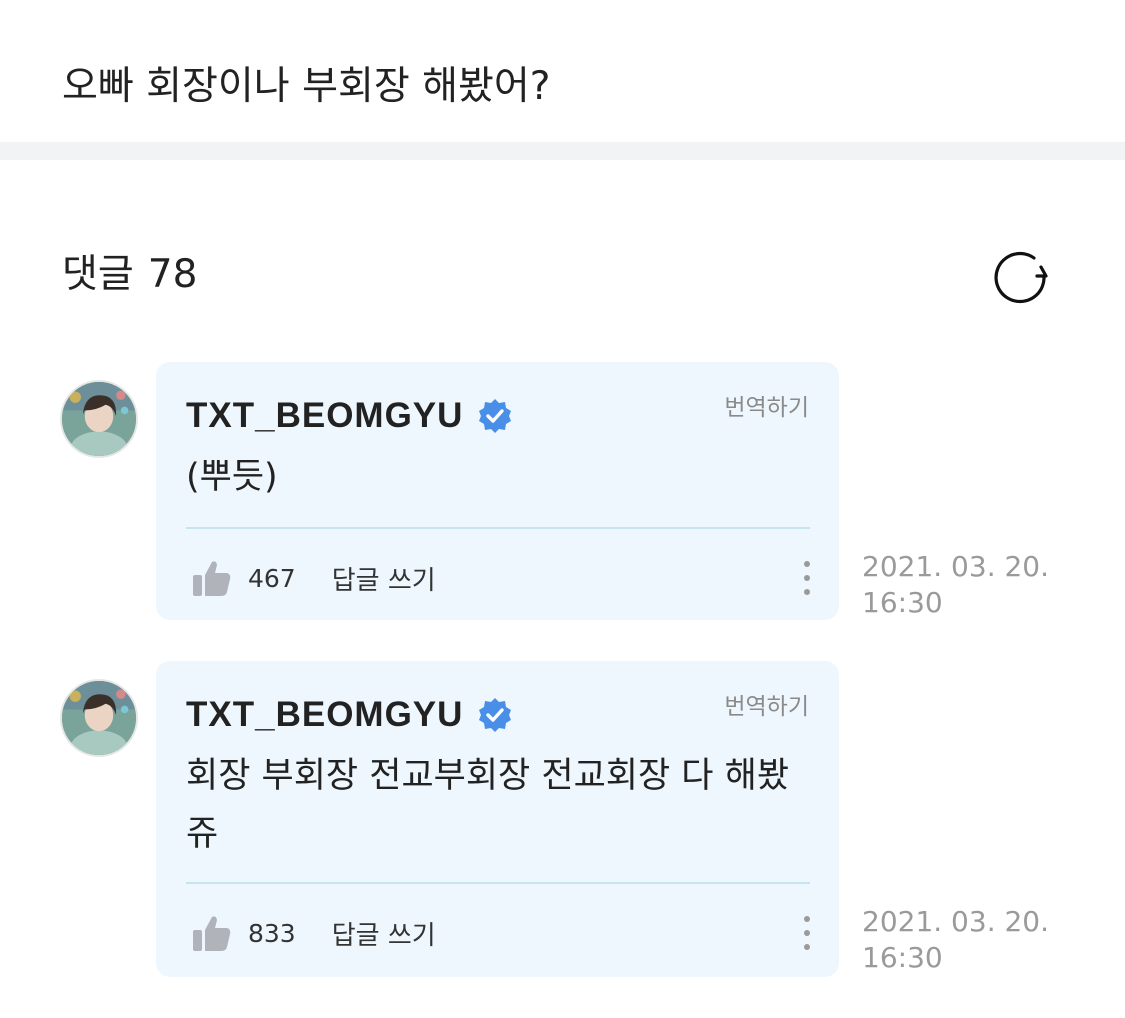 This screenshot has width=1125, height=1018. What do you see at coordinates (244, 933) in the screenshot?
I see `like-button: 833` at bounding box center [244, 933].